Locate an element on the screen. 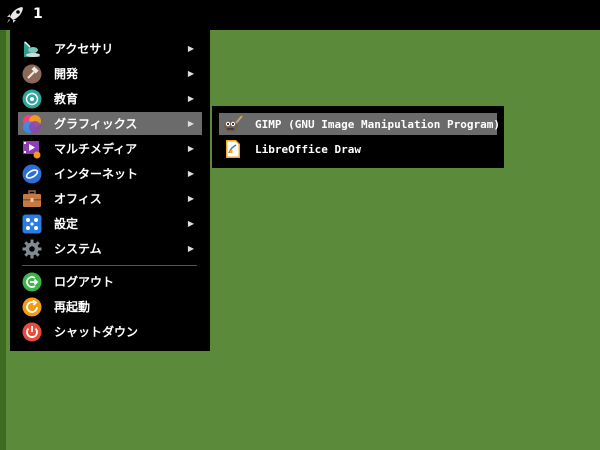  menu-item-logout: ログアウト is located at coordinates (110, 281).